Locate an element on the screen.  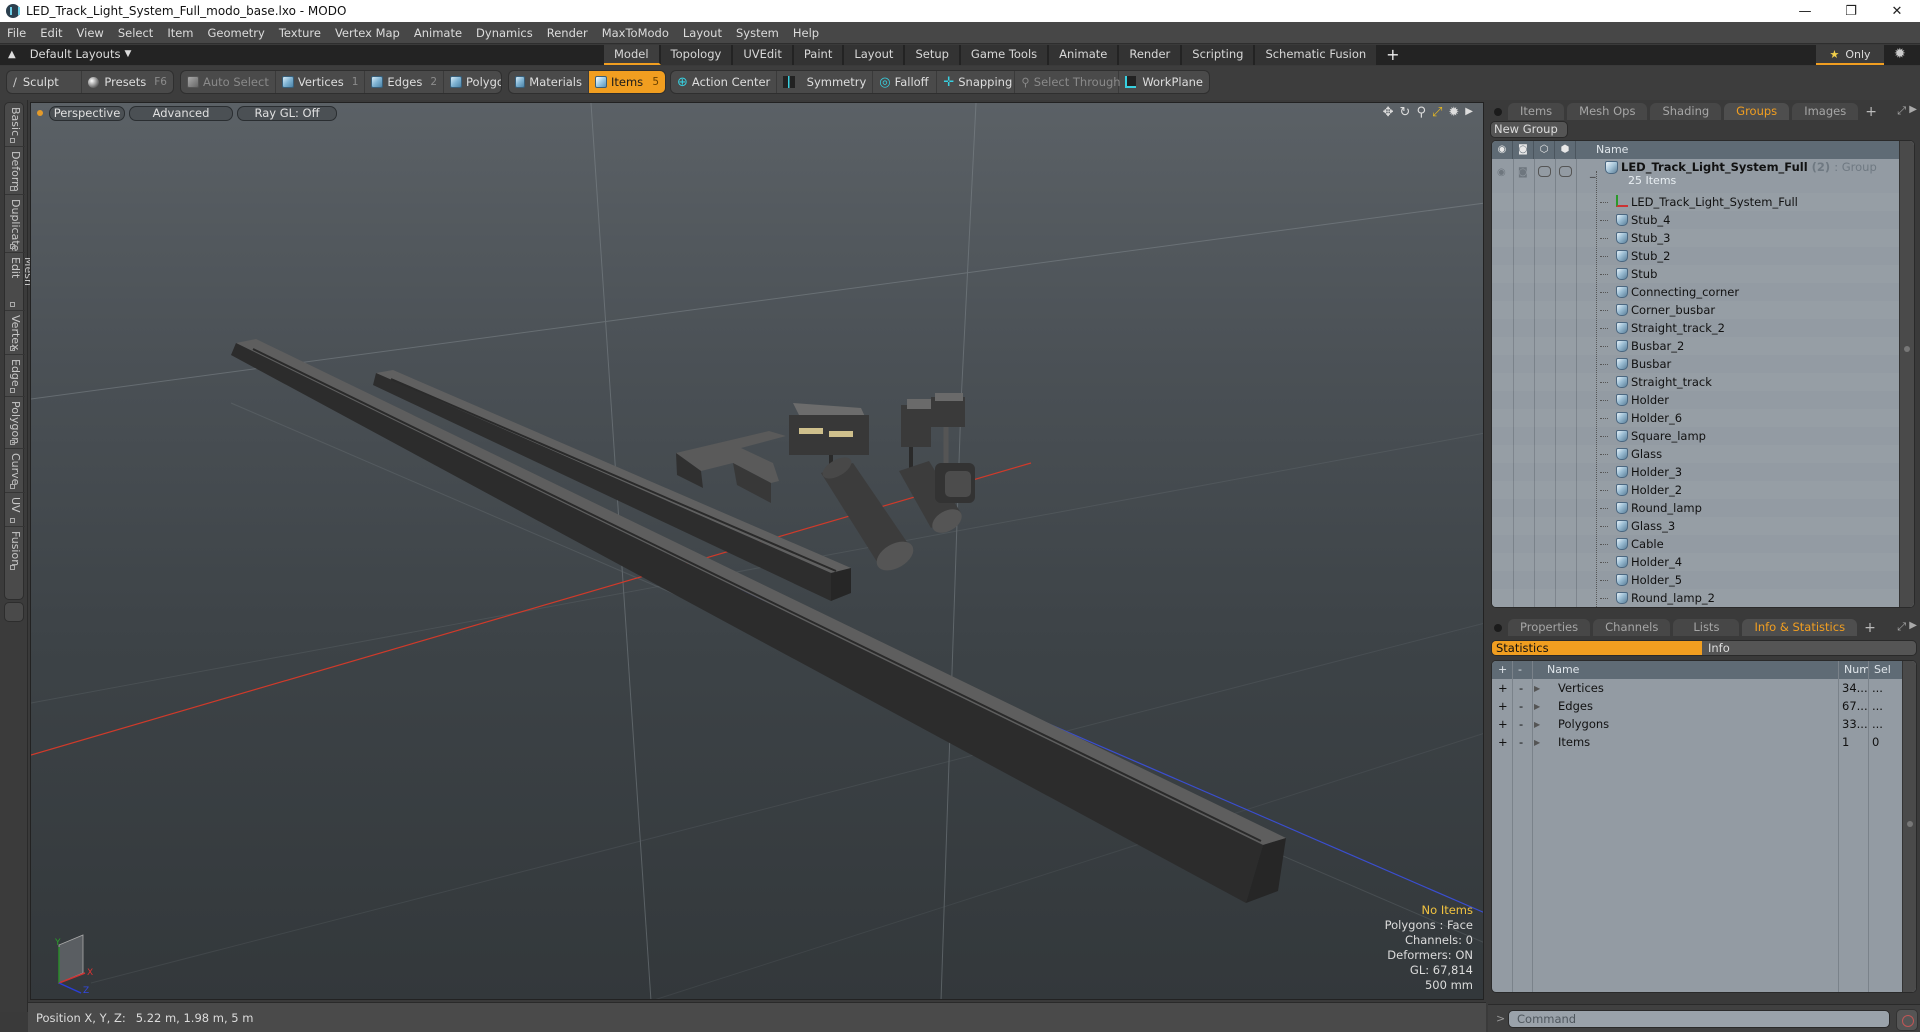
group-child-row: Busbar_2 is located at coordinates (1696, 346).